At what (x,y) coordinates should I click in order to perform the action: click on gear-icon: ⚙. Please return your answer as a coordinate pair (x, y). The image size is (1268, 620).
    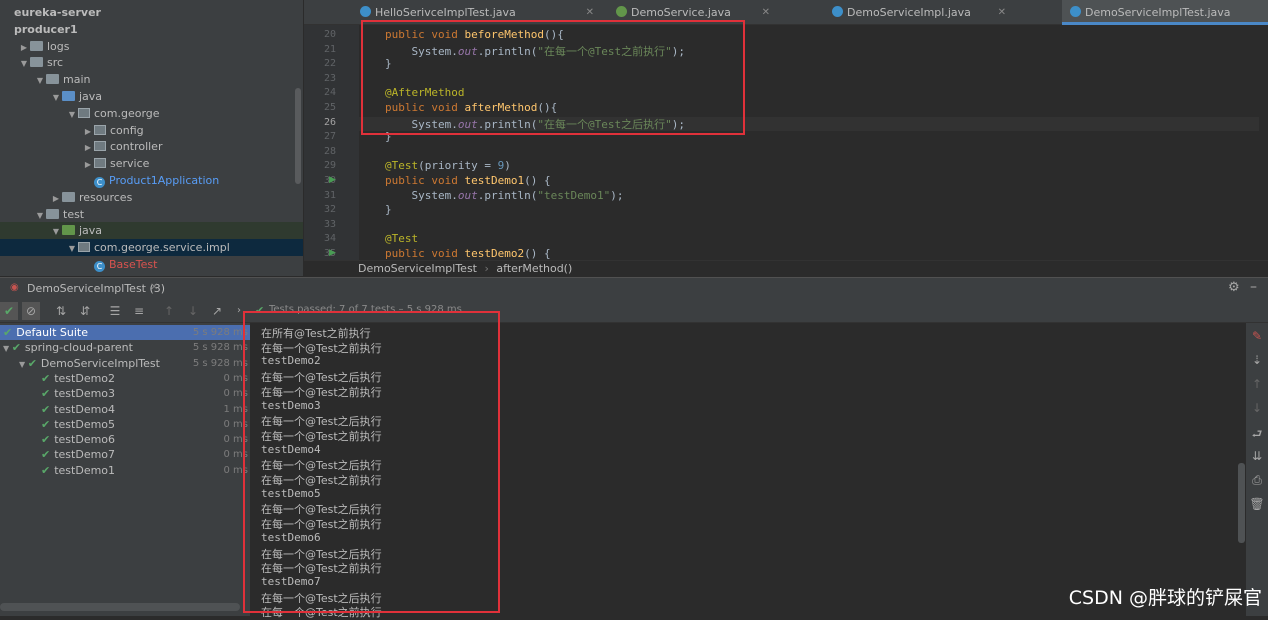
    Looking at the image, I should click on (1234, 287).